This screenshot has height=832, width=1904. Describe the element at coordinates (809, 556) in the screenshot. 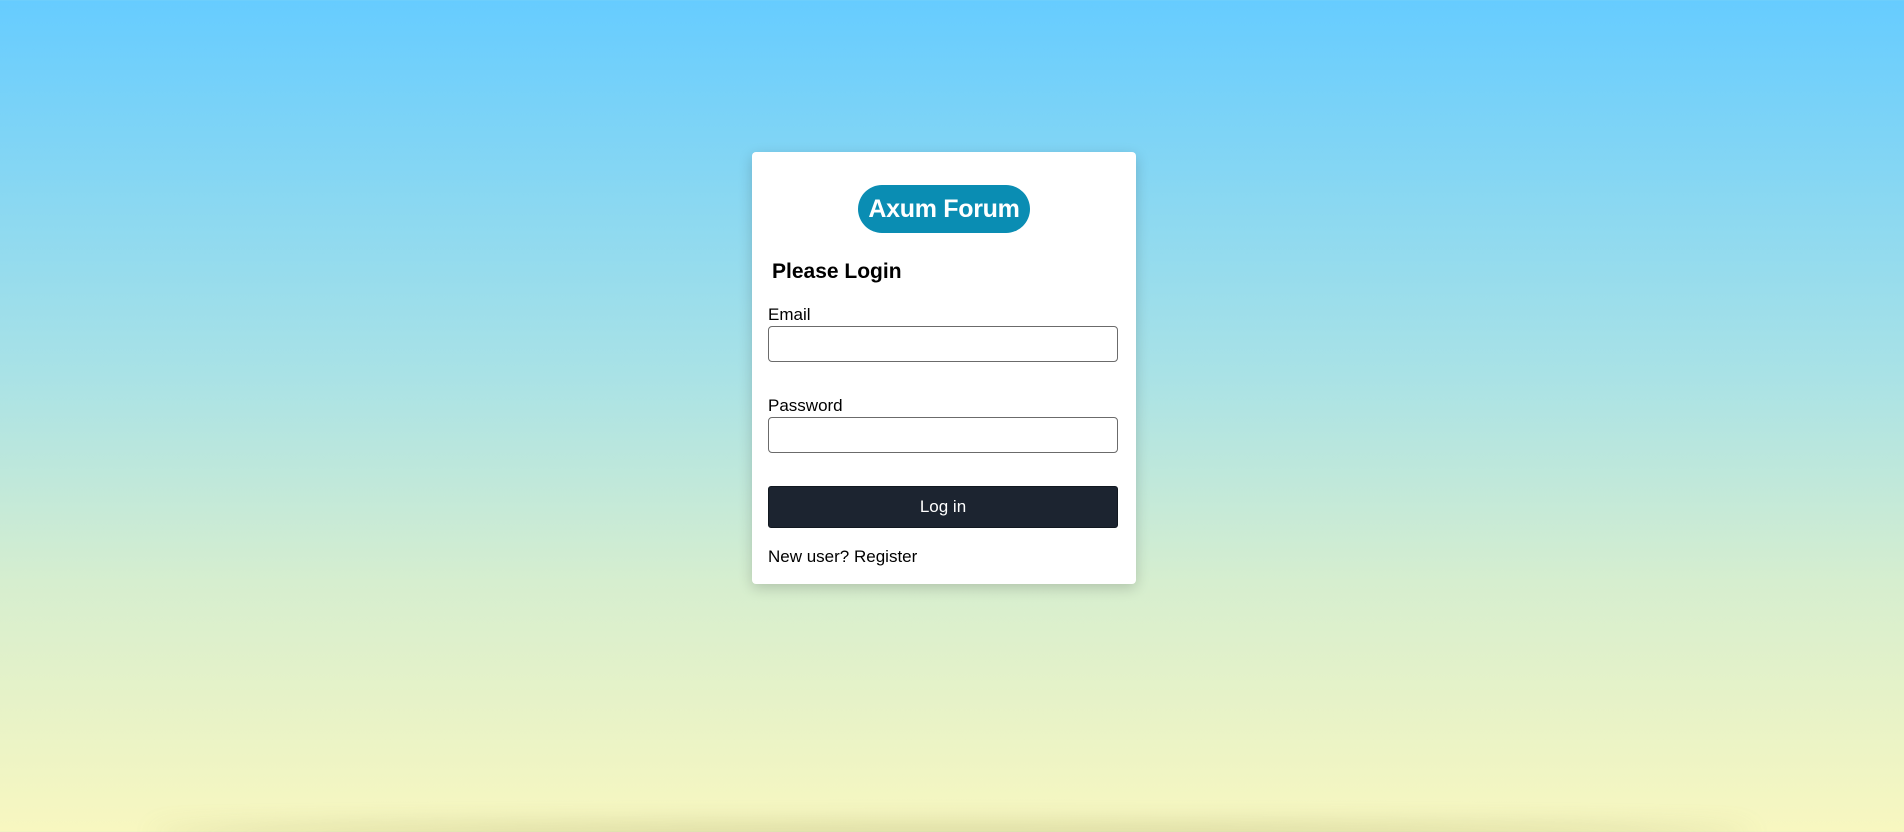

I see `new-user-text: New user?` at that location.